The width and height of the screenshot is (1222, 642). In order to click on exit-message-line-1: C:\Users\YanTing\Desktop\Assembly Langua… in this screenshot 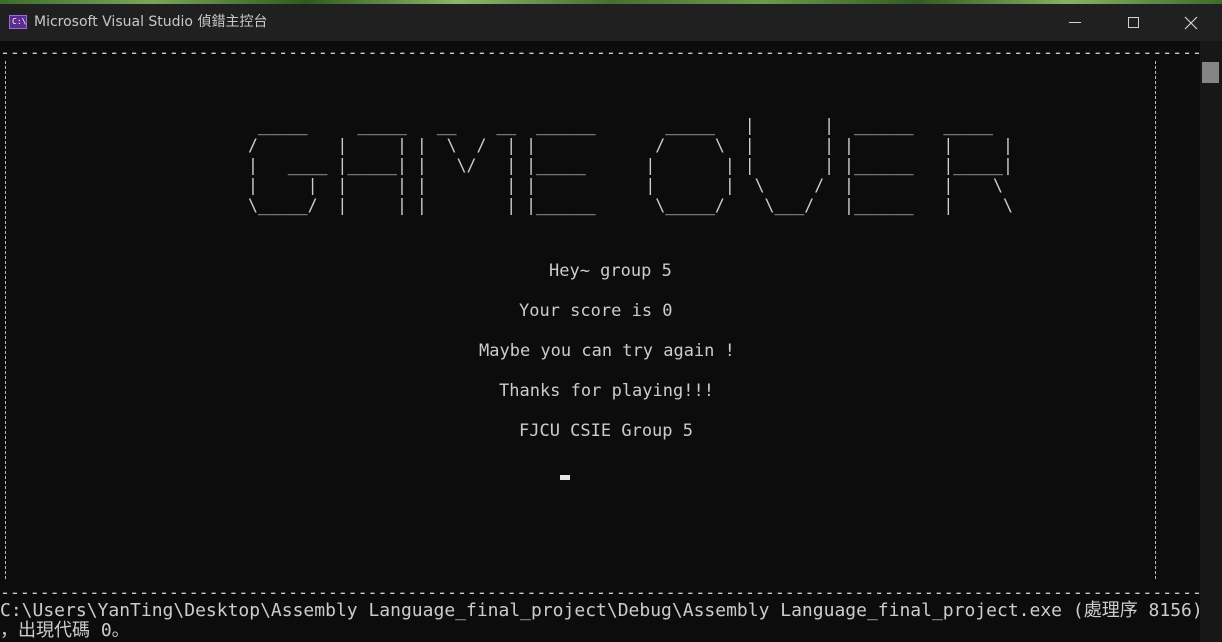, I will do `click(611, 610)`.